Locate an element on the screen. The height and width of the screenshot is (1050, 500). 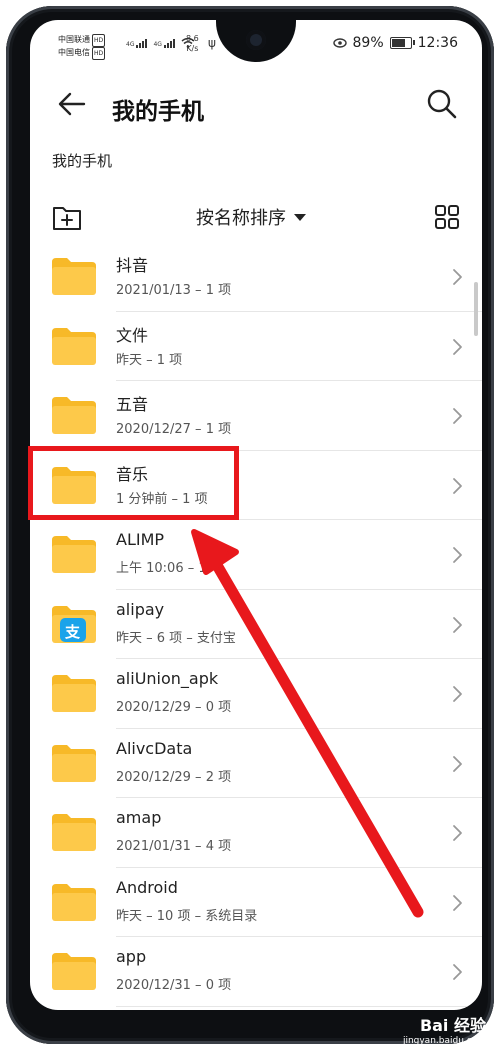
list-item: 五音 2020/12/27 – 1 项 is located at coordinates (256, 416).